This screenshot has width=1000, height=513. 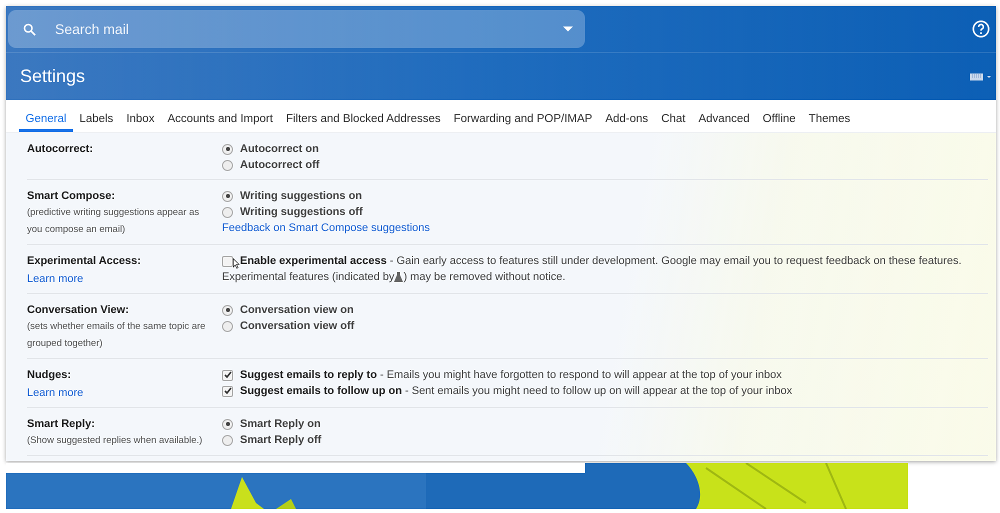 What do you see at coordinates (61, 424) in the screenshot?
I see `setting-label: Smart Reply:` at bounding box center [61, 424].